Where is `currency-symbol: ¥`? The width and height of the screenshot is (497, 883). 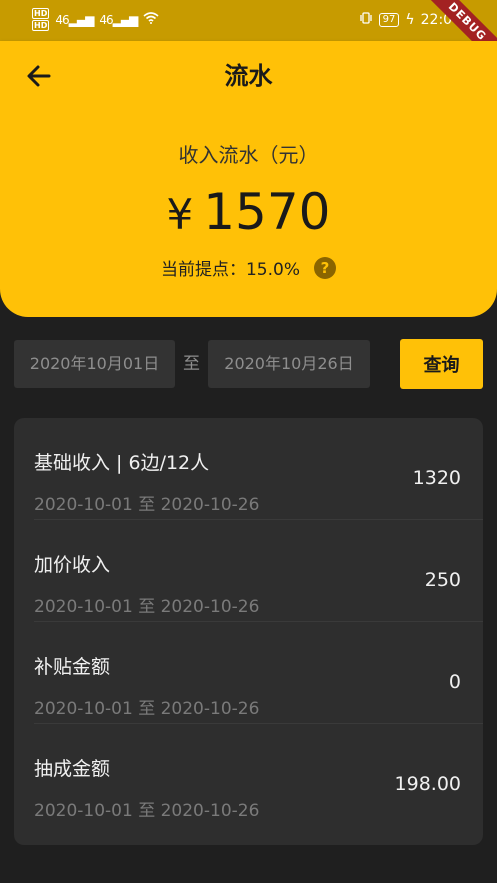
currency-symbol: ¥ is located at coordinates (180, 214).